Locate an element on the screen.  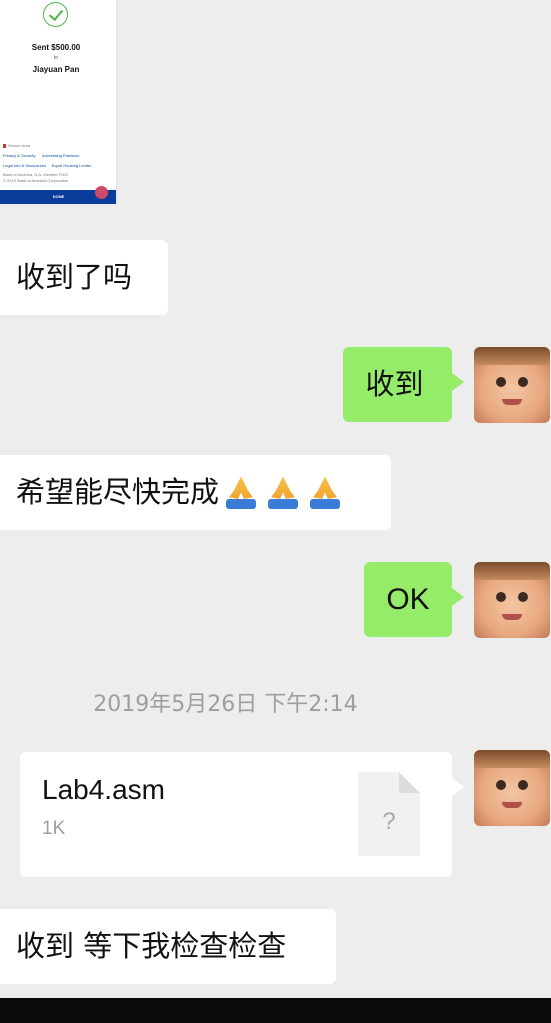
file-icon-glyph: ? is located at coordinates (389, 821).